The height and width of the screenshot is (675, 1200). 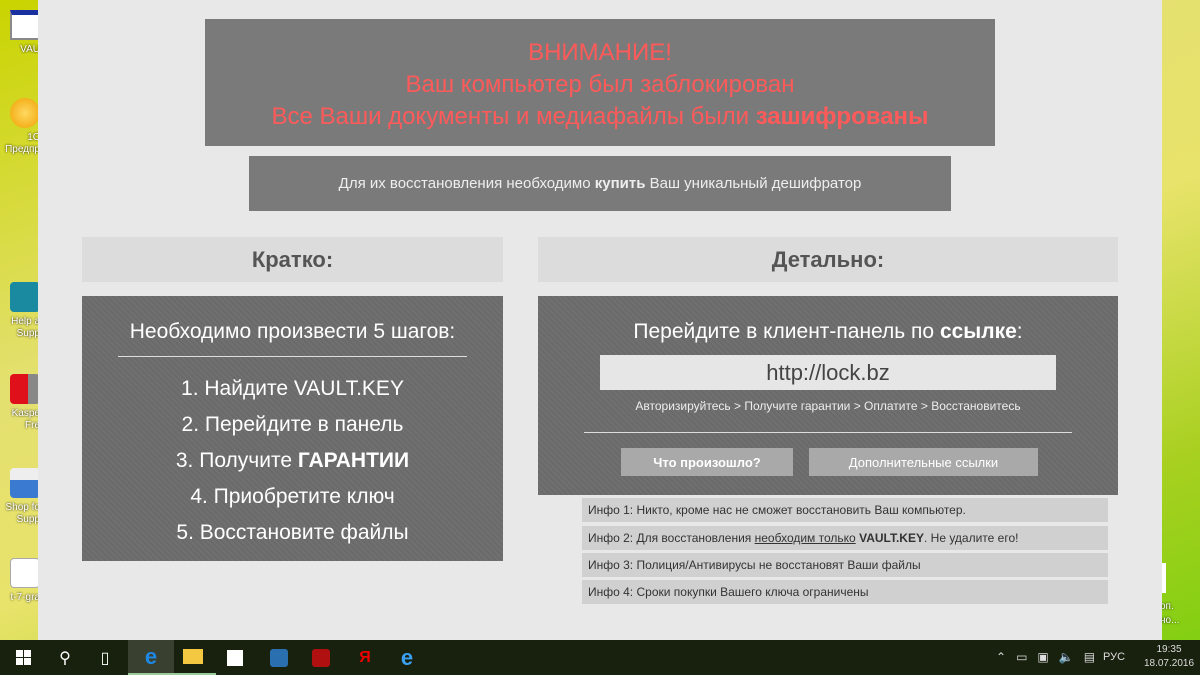 I want to click on internet-explorer-icon: e, so click(x=407, y=657).